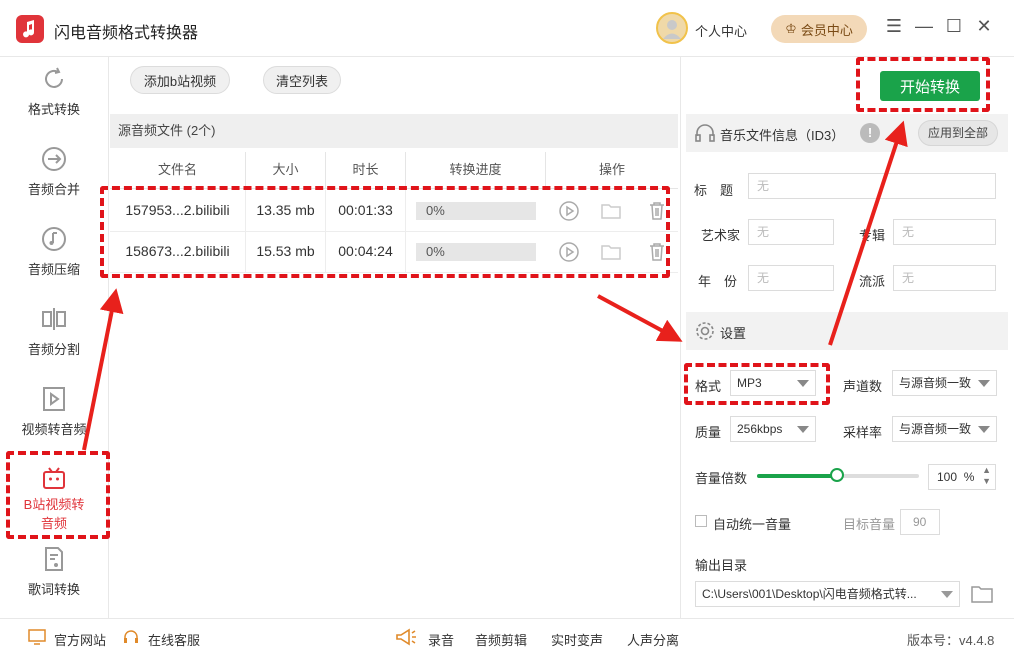  What do you see at coordinates (126, 33) in the screenshot?
I see `app-title: 闪电音频格式转换器` at bounding box center [126, 33].